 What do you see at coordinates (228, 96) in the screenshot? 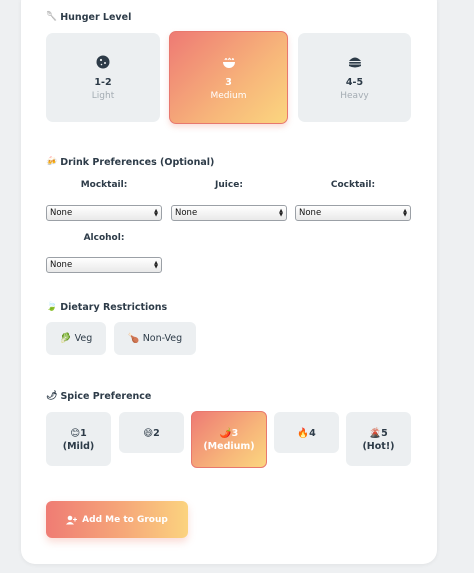
I see `hunger-label: Medium` at bounding box center [228, 96].